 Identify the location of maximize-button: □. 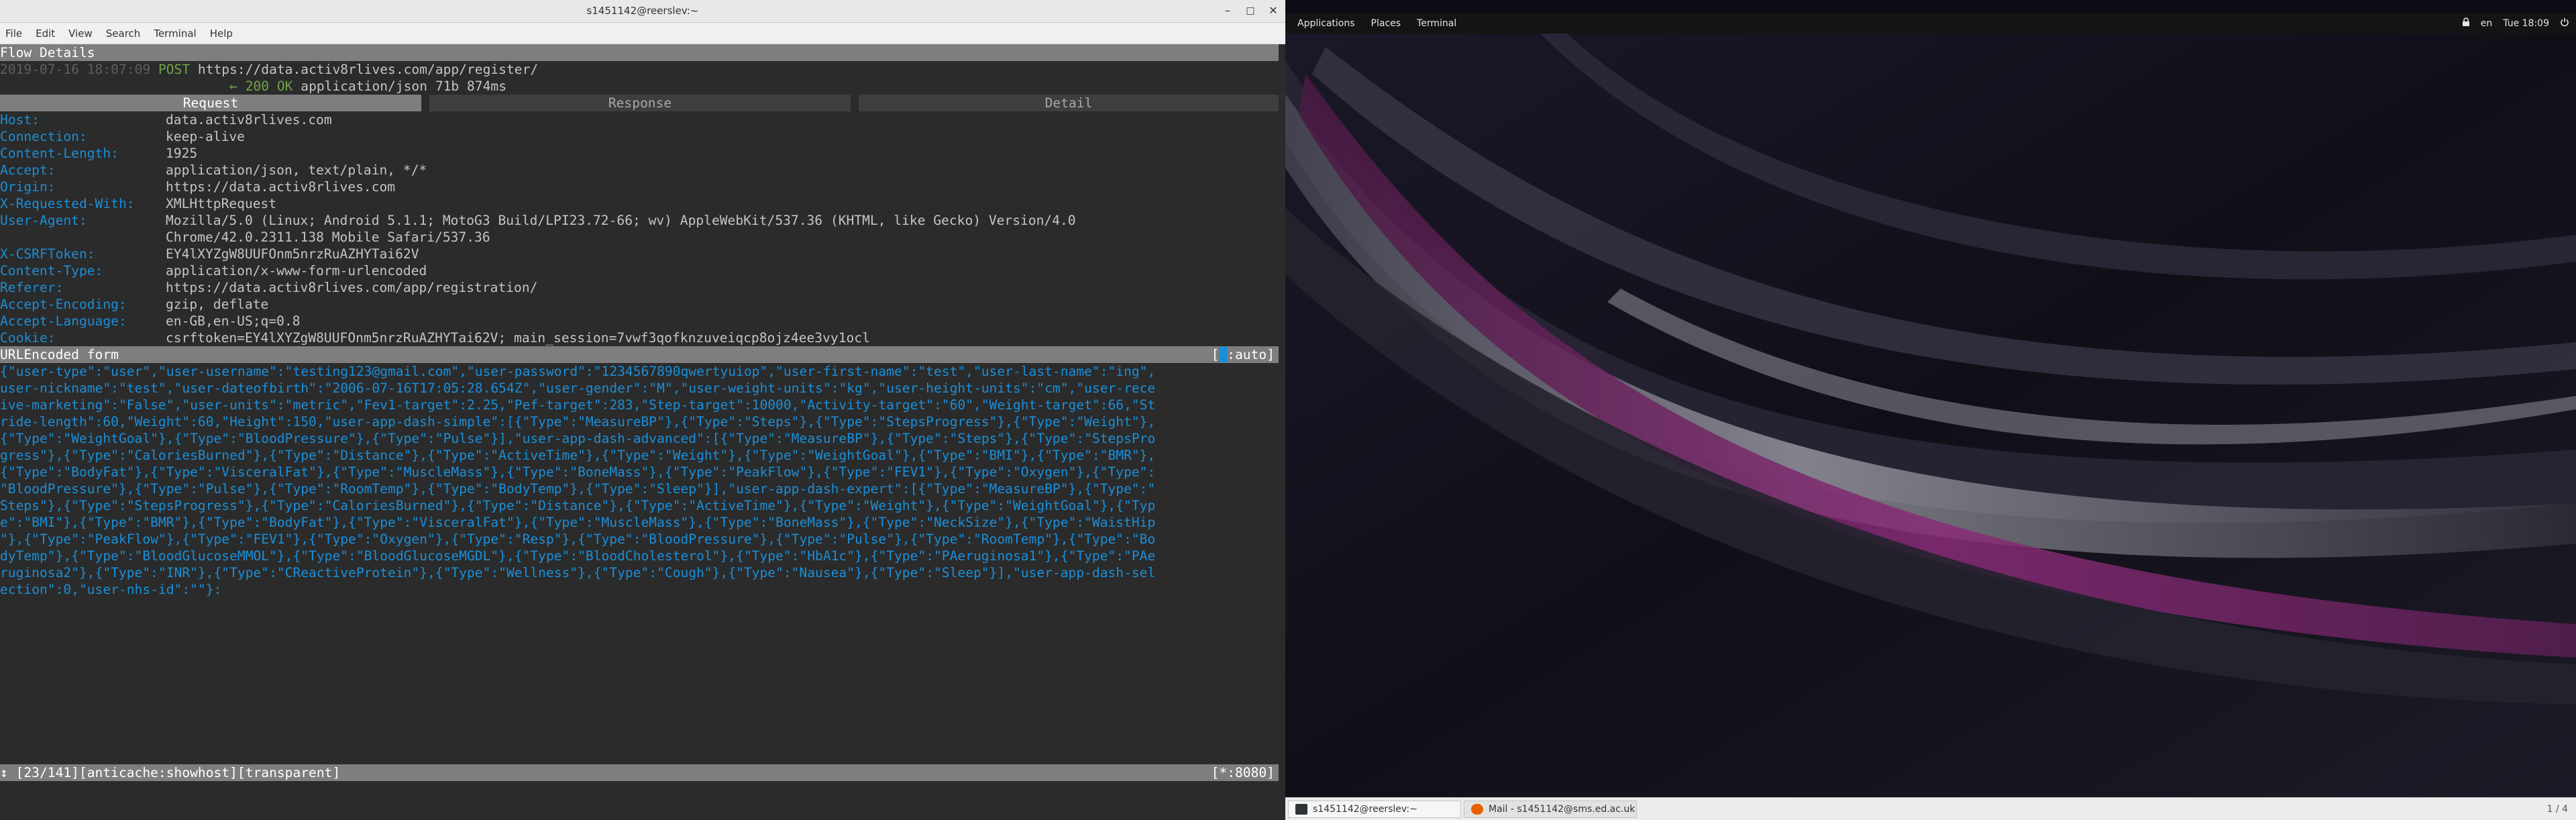
(1250, 11).